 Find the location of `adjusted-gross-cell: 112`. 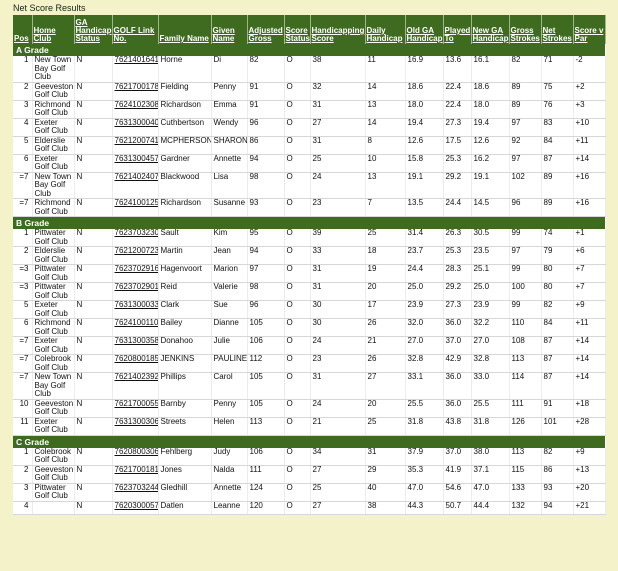

adjusted-gross-cell: 112 is located at coordinates (266, 363).